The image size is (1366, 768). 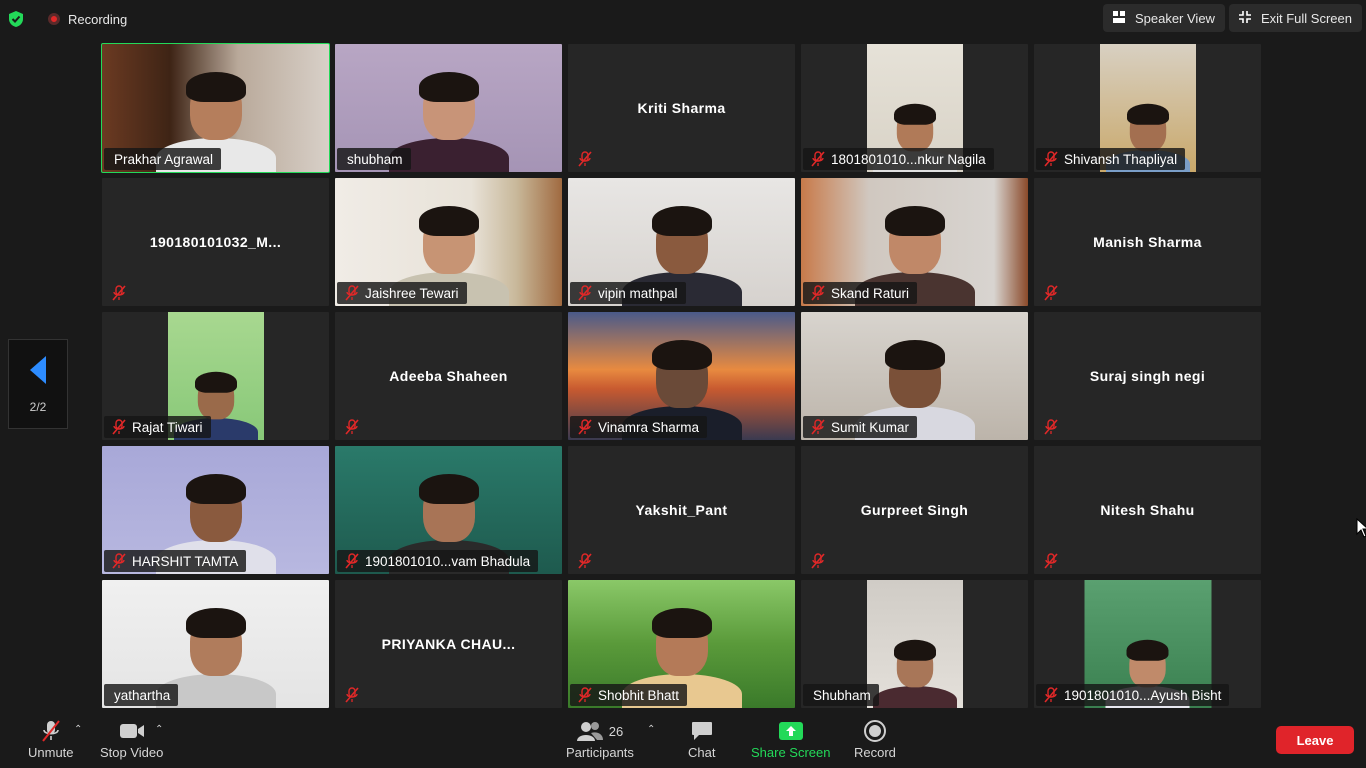 I want to click on chat-bubble-icon, so click(x=702, y=731).